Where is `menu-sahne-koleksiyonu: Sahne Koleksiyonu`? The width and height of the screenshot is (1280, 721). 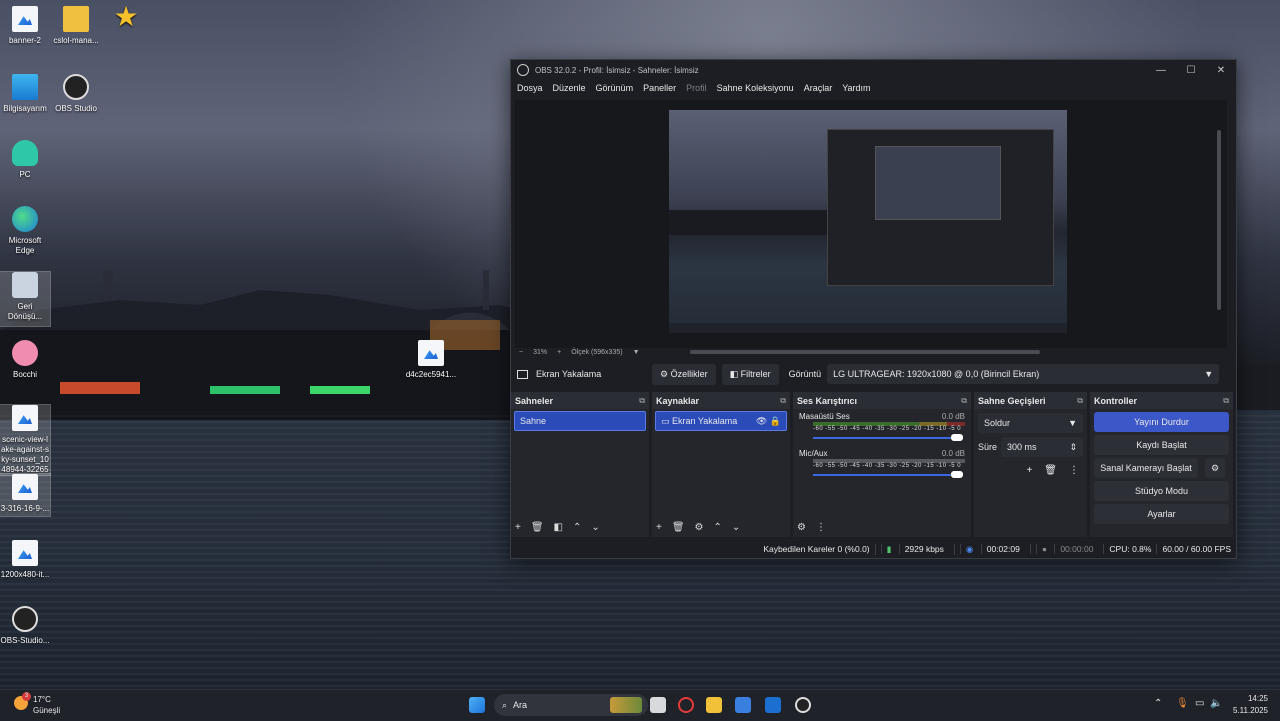 menu-sahne-koleksiyonu: Sahne Koleksiyonu is located at coordinates (755, 88).